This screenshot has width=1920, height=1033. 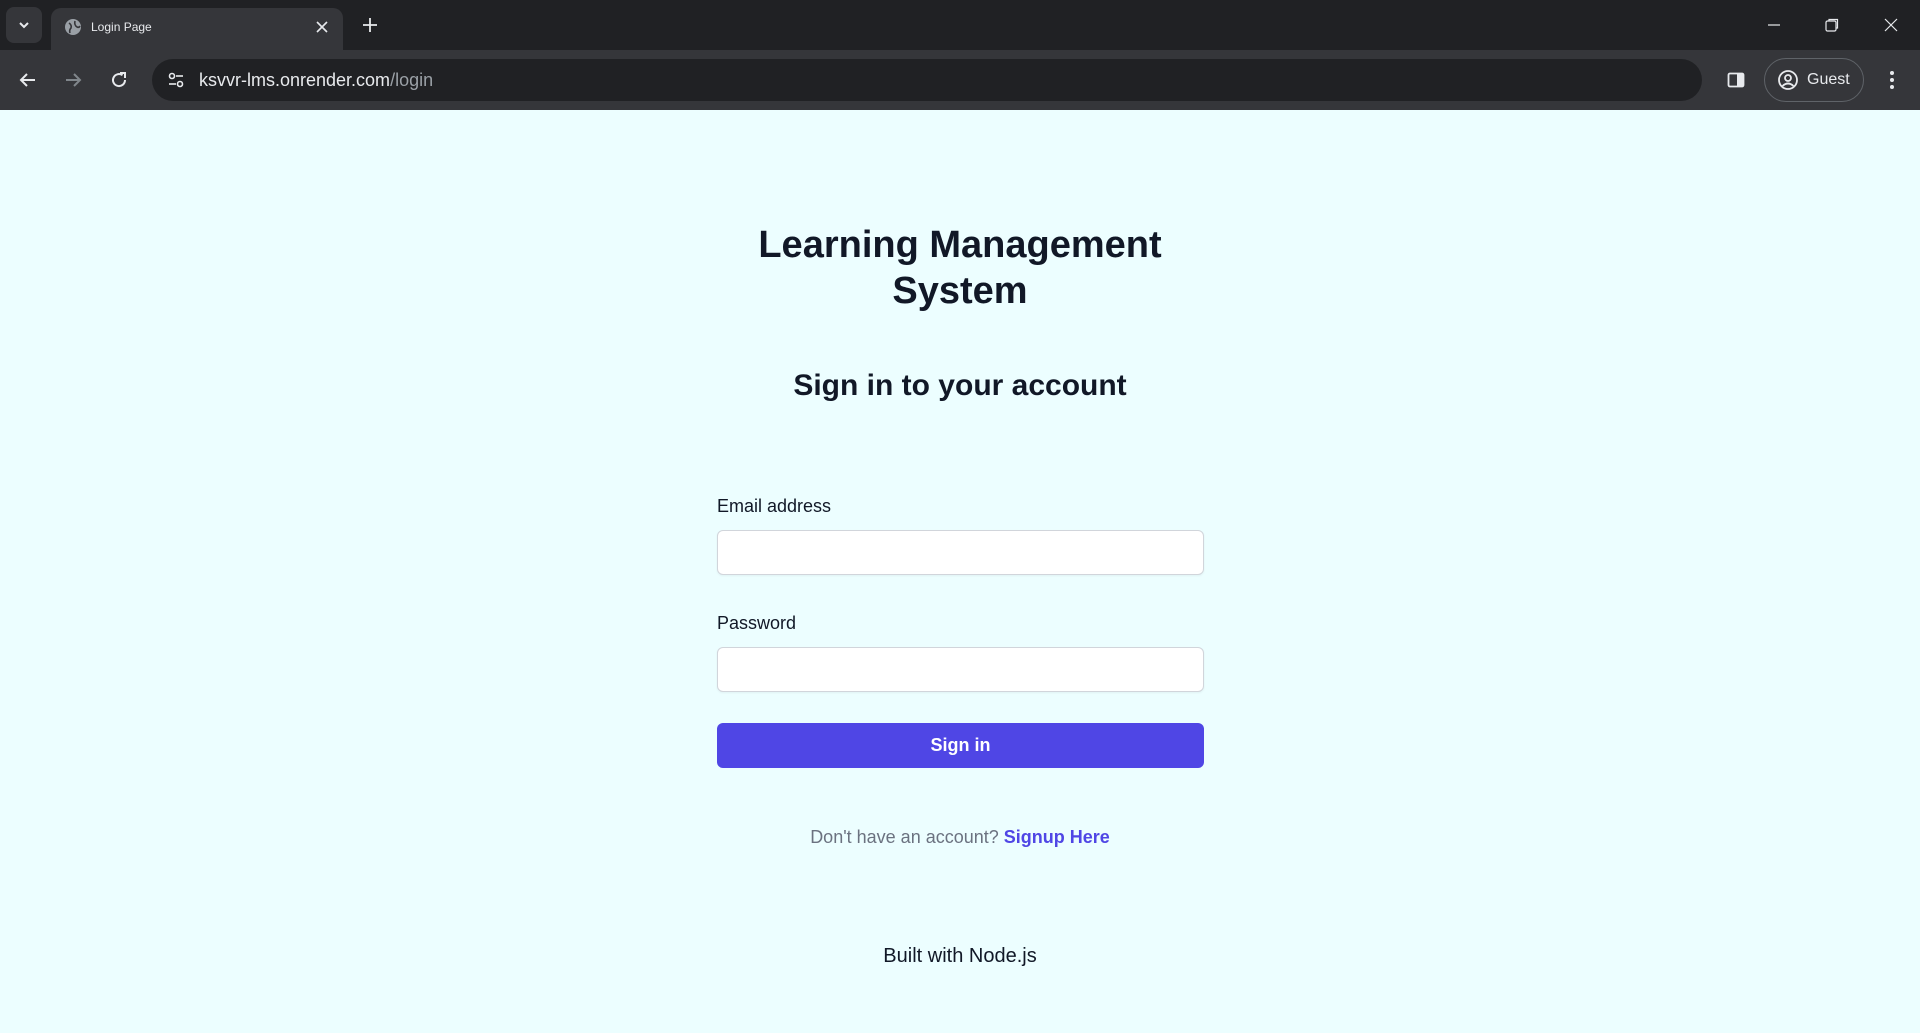 I want to click on minimize-icon, so click(x=1774, y=25).